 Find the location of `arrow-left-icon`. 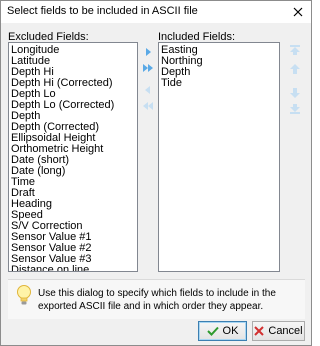

arrow-left-icon is located at coordinates (147, 90).